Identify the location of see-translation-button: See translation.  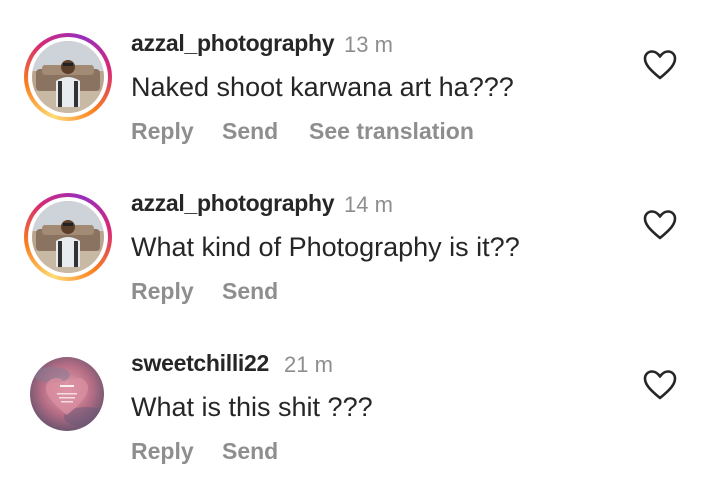
(391, 131).